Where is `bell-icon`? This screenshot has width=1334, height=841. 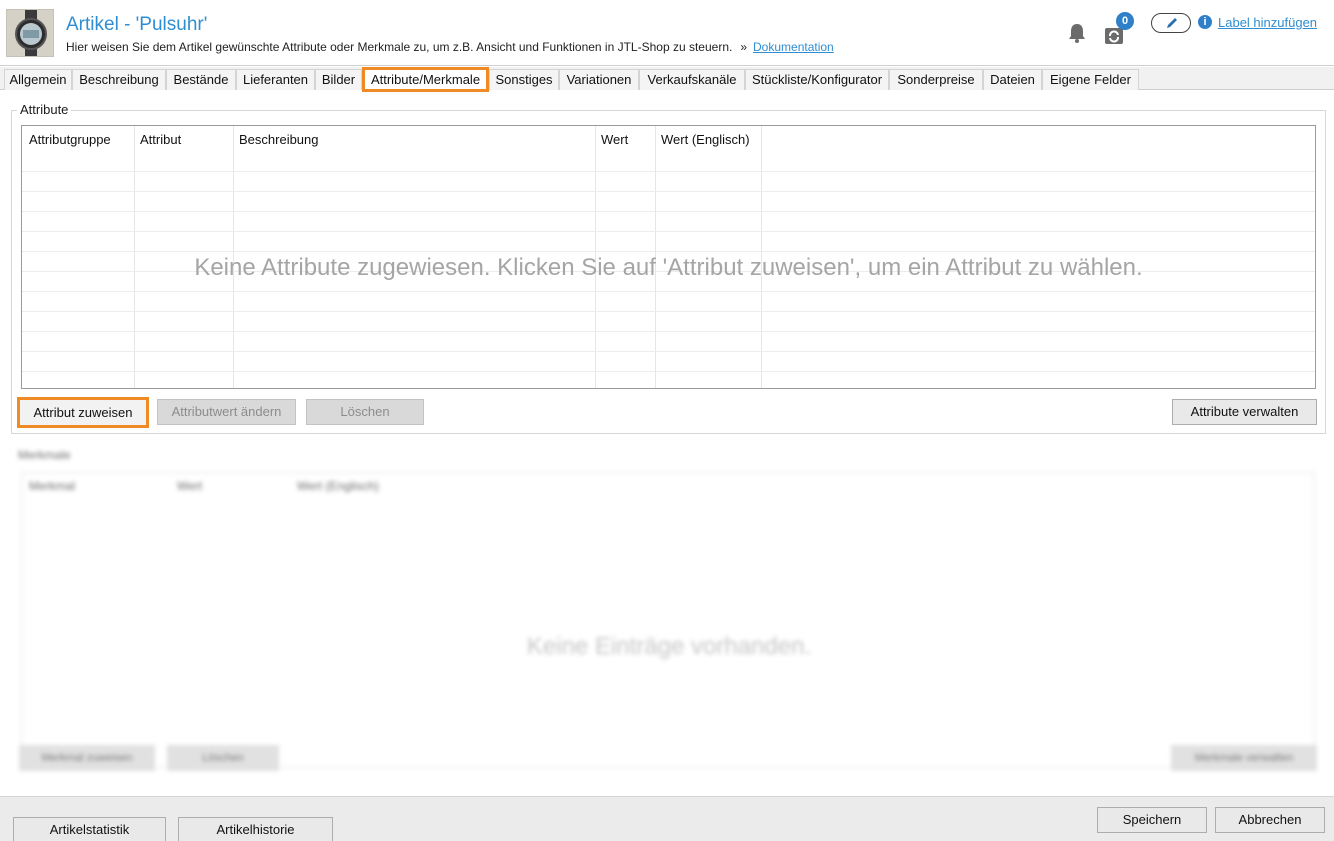
bell-icon is located at coordinates (1077, 33).